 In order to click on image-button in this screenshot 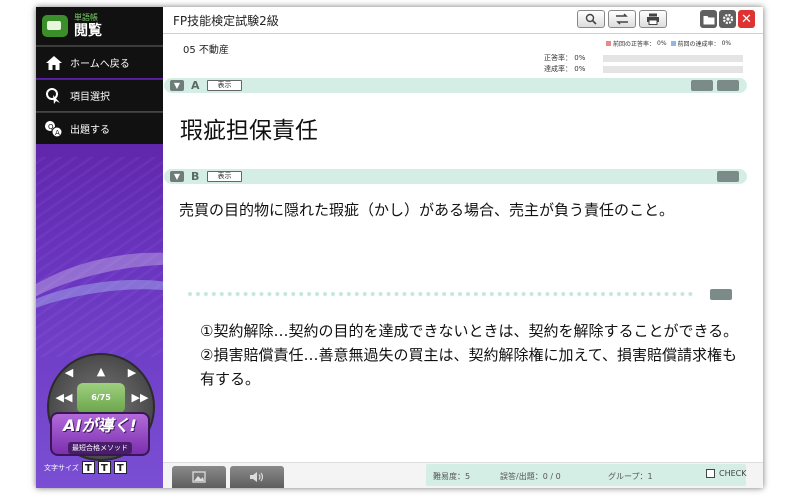, I will do `click(199, 477)`.